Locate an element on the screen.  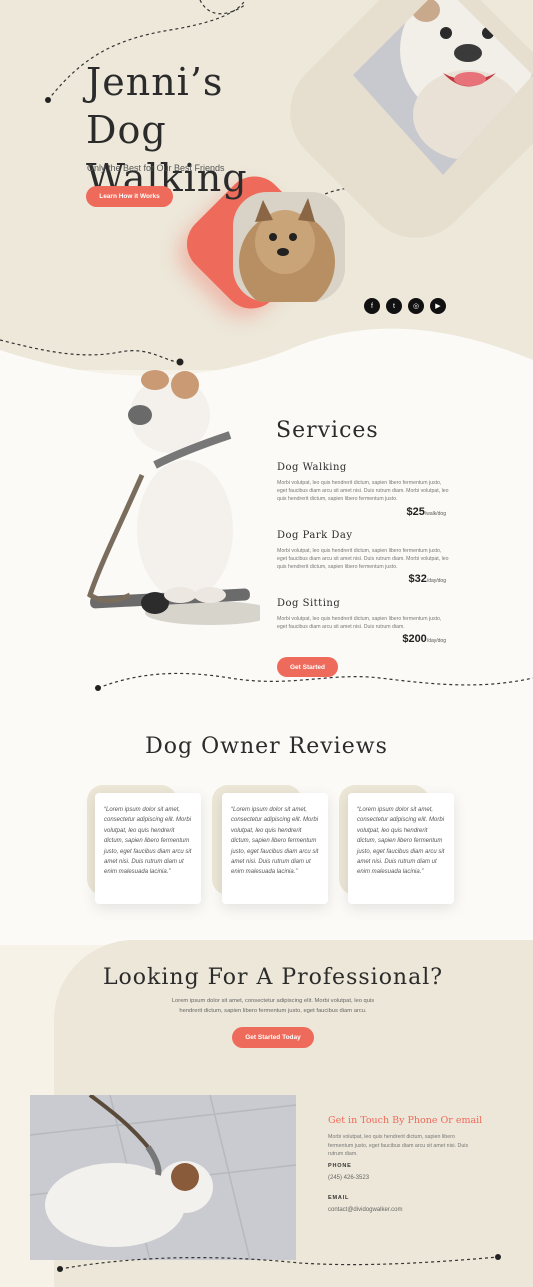
walking-bulldog-photo is located at coordinates (163, 1177).